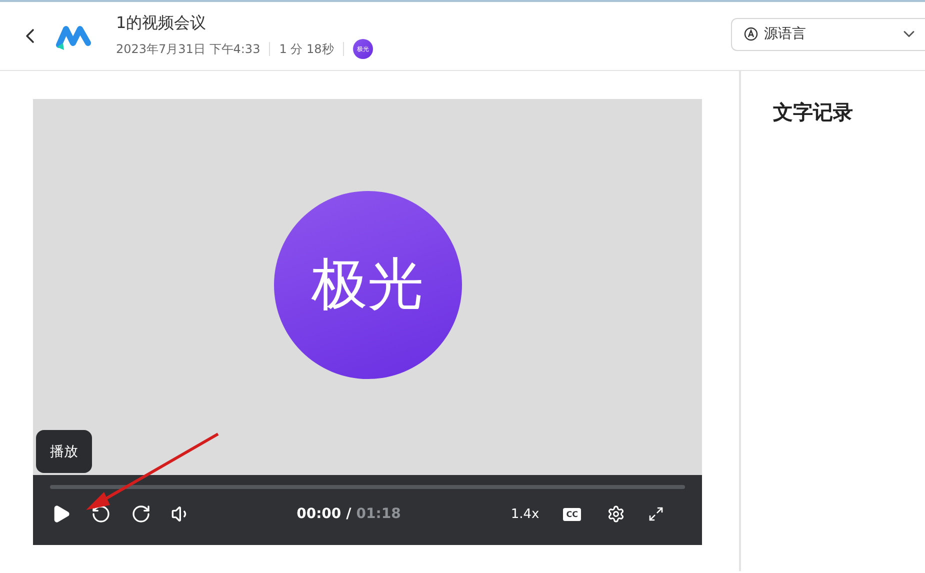  What do you see at coordinates (828, 34) in the screenshot?
I see `language-select: 源语言` at bounding box center [828, 34].